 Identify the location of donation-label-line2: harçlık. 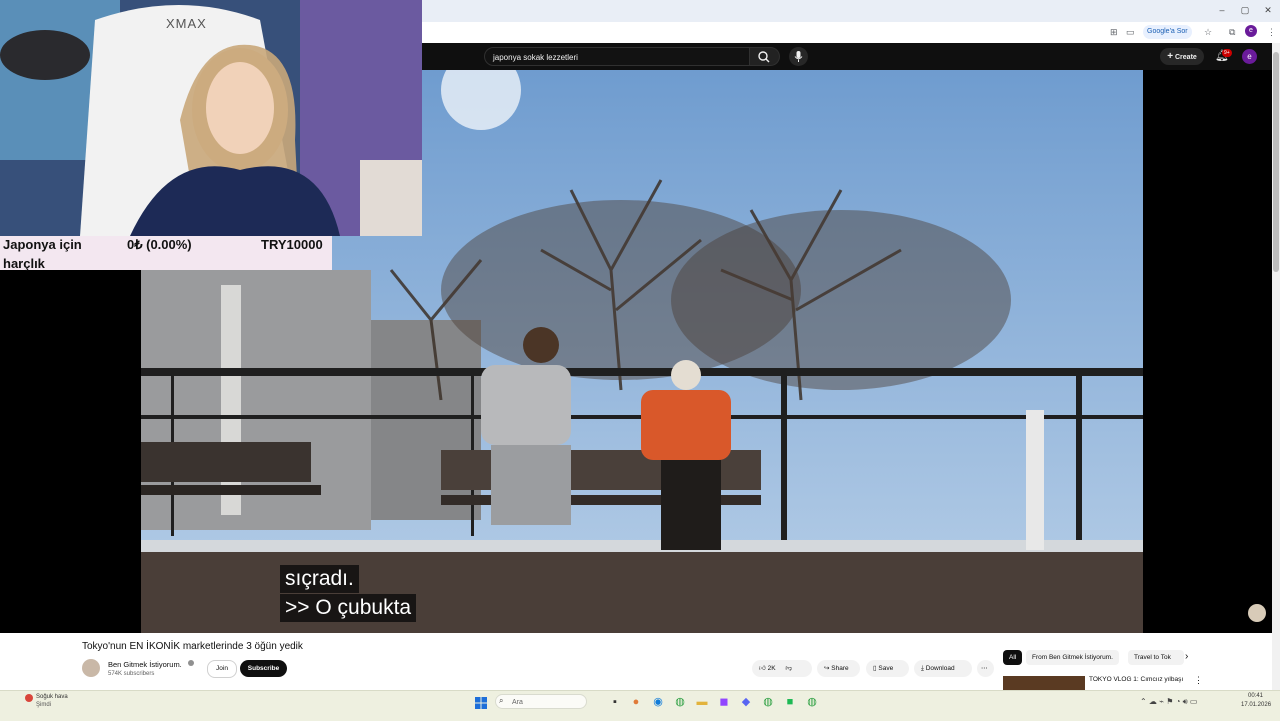
(24, 263).